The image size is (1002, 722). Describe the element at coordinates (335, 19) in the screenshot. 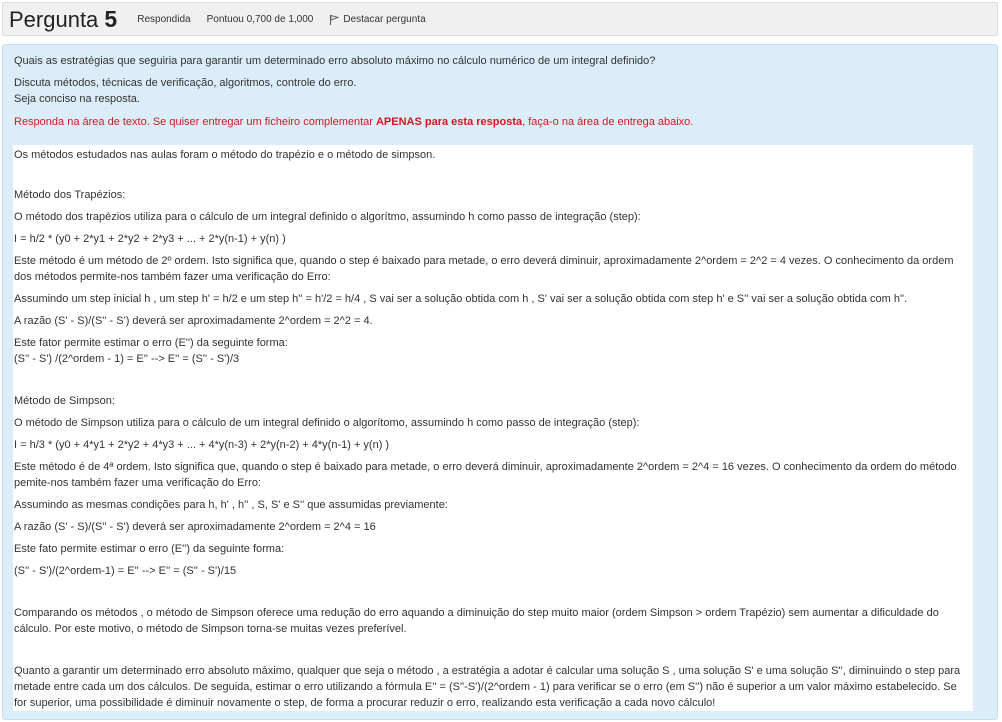

I see `flag-icon` at that location.